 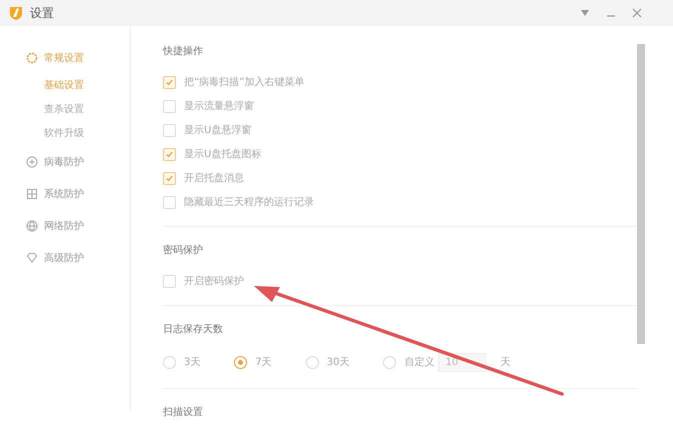 What do you see at coordinates (214, 281) in the screenshot?
I see `checkbox-label: 开启密码保护` at bounding box center [214, 281].